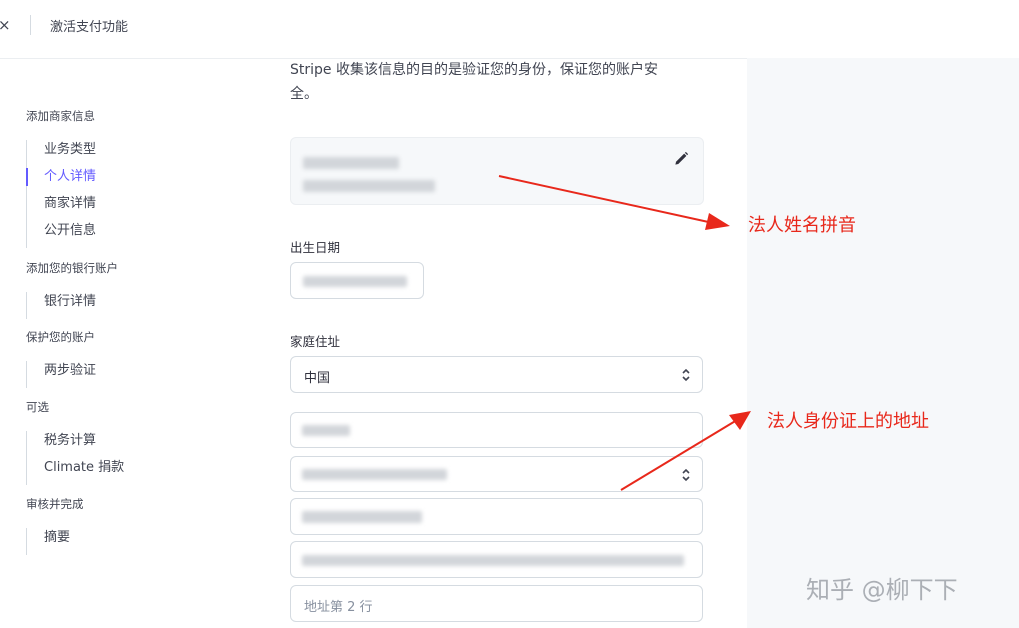  What do you see at coordinates (848, 421) in the screenshot?
I see `annotation-address-note: 法人身份证上的地址` at bounding box center [848, 421].